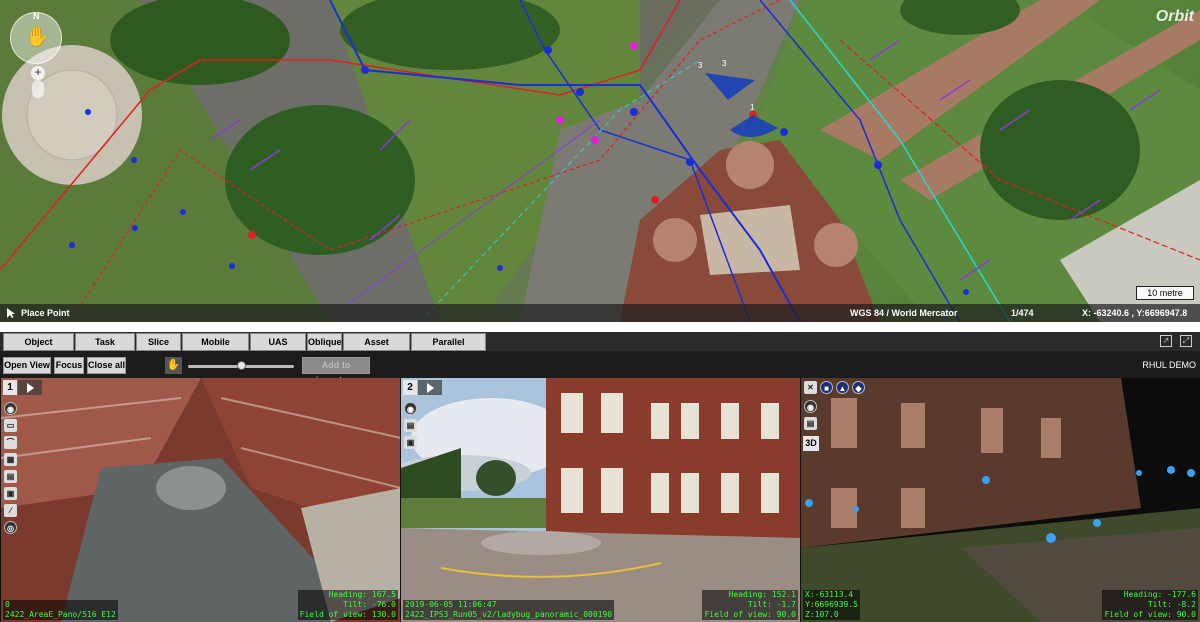 The height and width of the screenshot is (622, 1200). Describe the element at coordinates (10, 442) in the screenshot. I see `polyline-icon: ⌒` at that location.